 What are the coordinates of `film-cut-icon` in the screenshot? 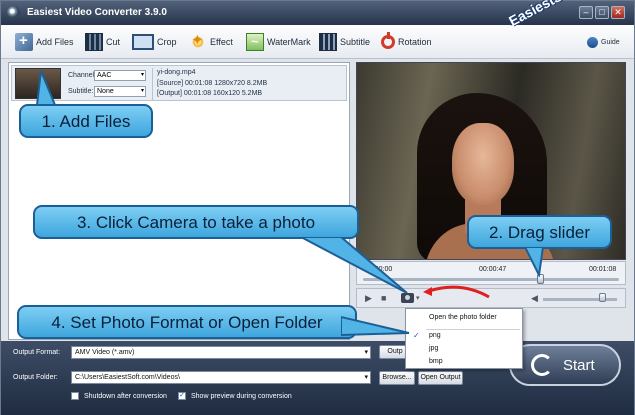 It's located at (94, 42).